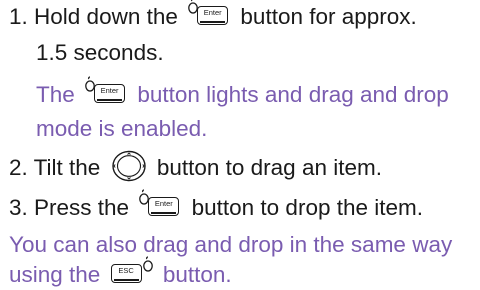  I want to click on step-2-text-post: button to drag an item., so click(269, 167).